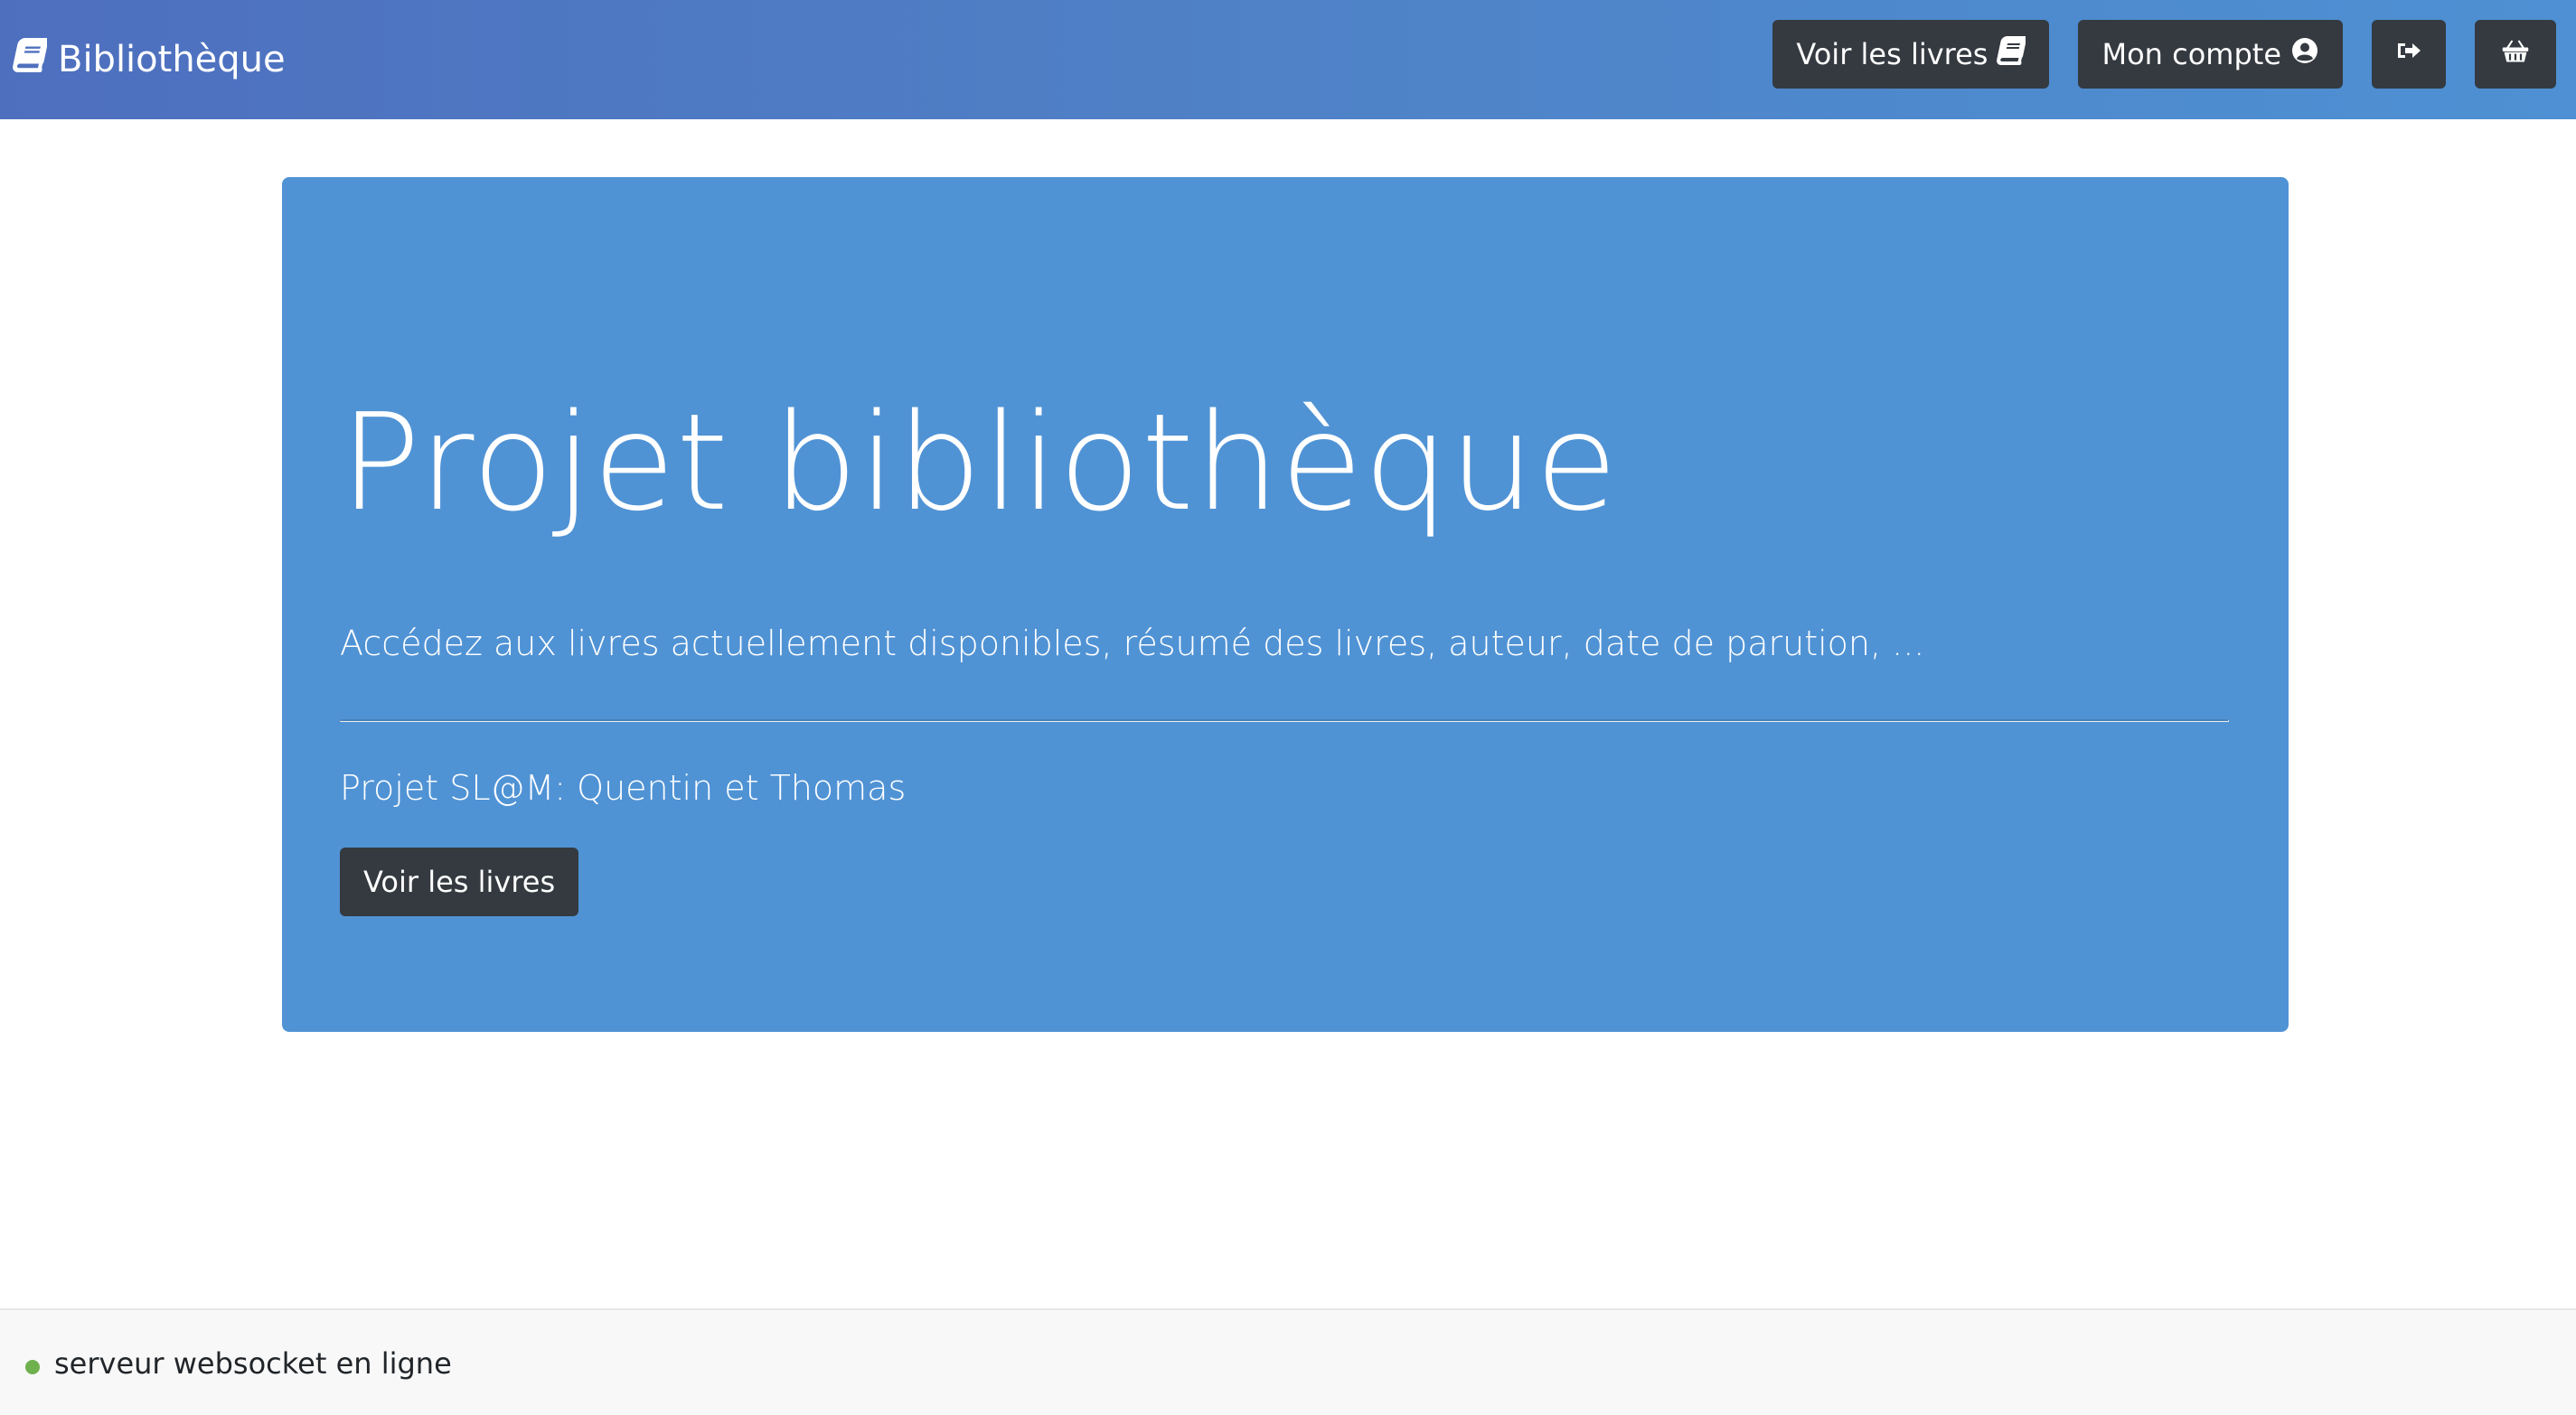  Describe the element at coordinates (253, 1363) in the screenshot. I see `websocket-status: serveur websocket en ligne` at that location.